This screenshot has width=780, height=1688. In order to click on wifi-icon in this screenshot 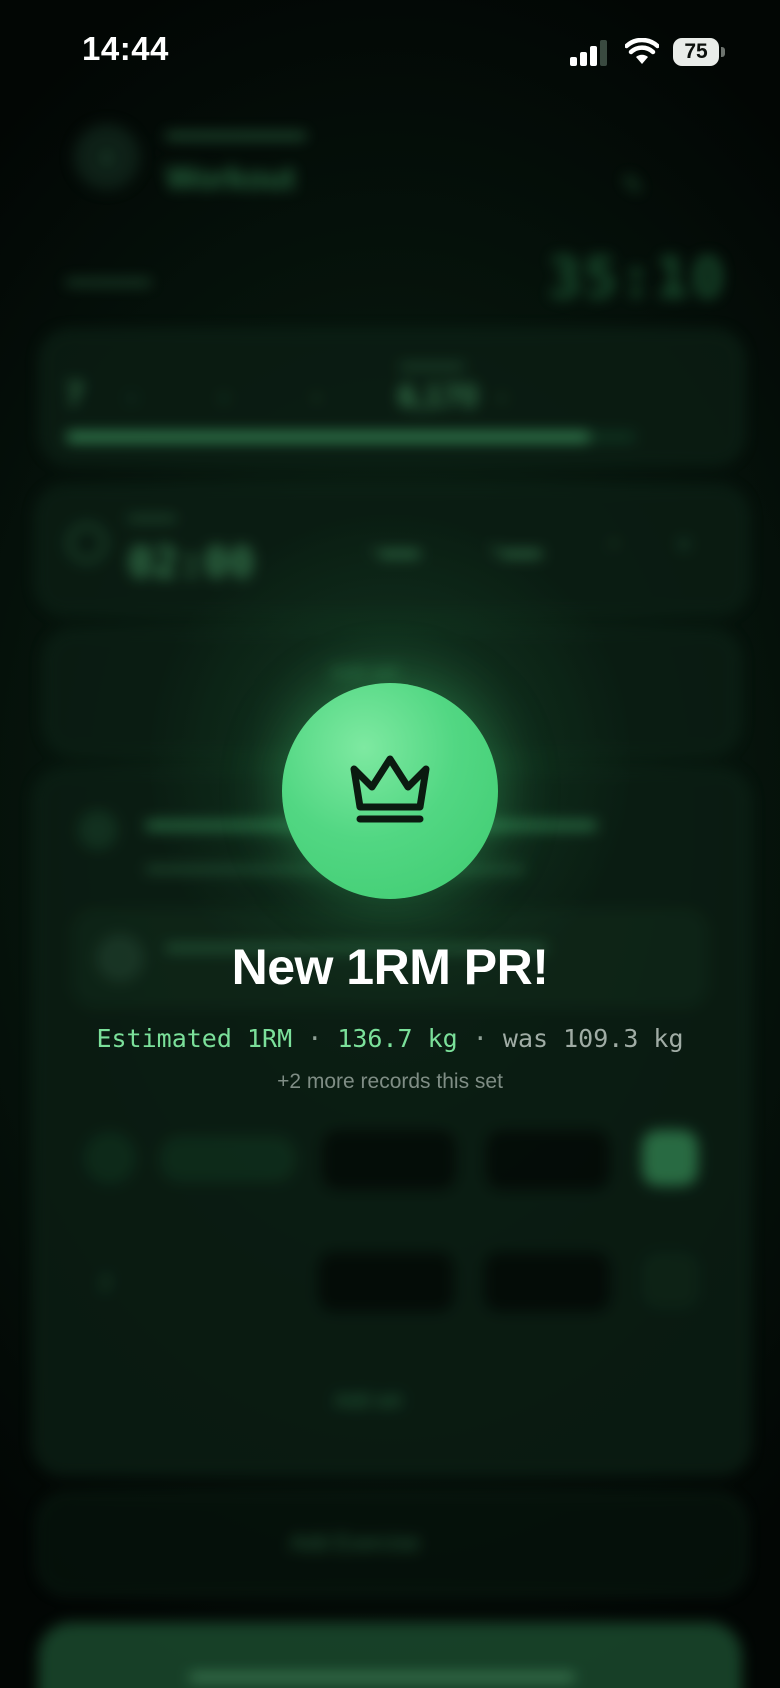, I will do `click(642, 51)`.